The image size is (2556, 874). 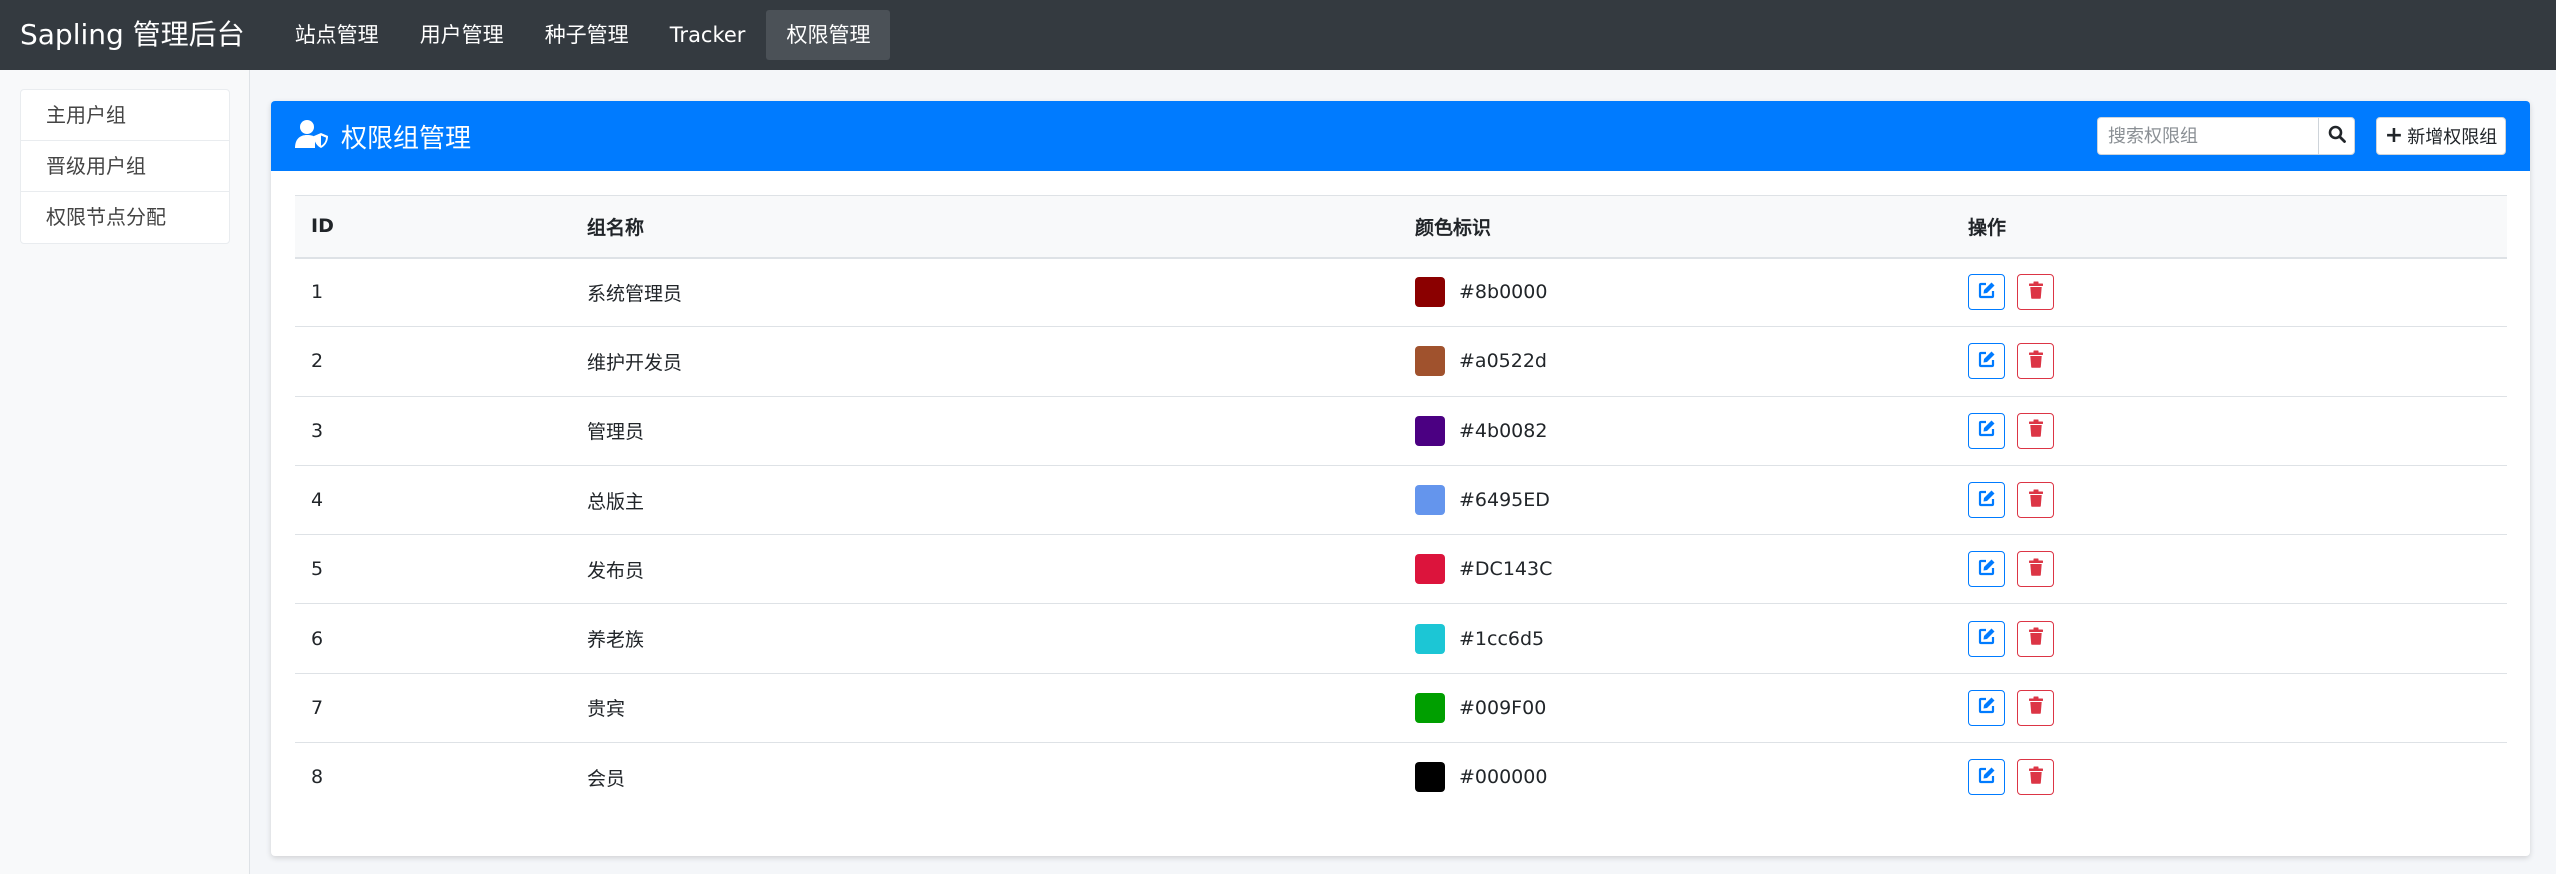 What do you see at coordinates (1503, 361) in the screenshot?
I see `color-hex: #a0522d` at bounding box center [1503, 361].